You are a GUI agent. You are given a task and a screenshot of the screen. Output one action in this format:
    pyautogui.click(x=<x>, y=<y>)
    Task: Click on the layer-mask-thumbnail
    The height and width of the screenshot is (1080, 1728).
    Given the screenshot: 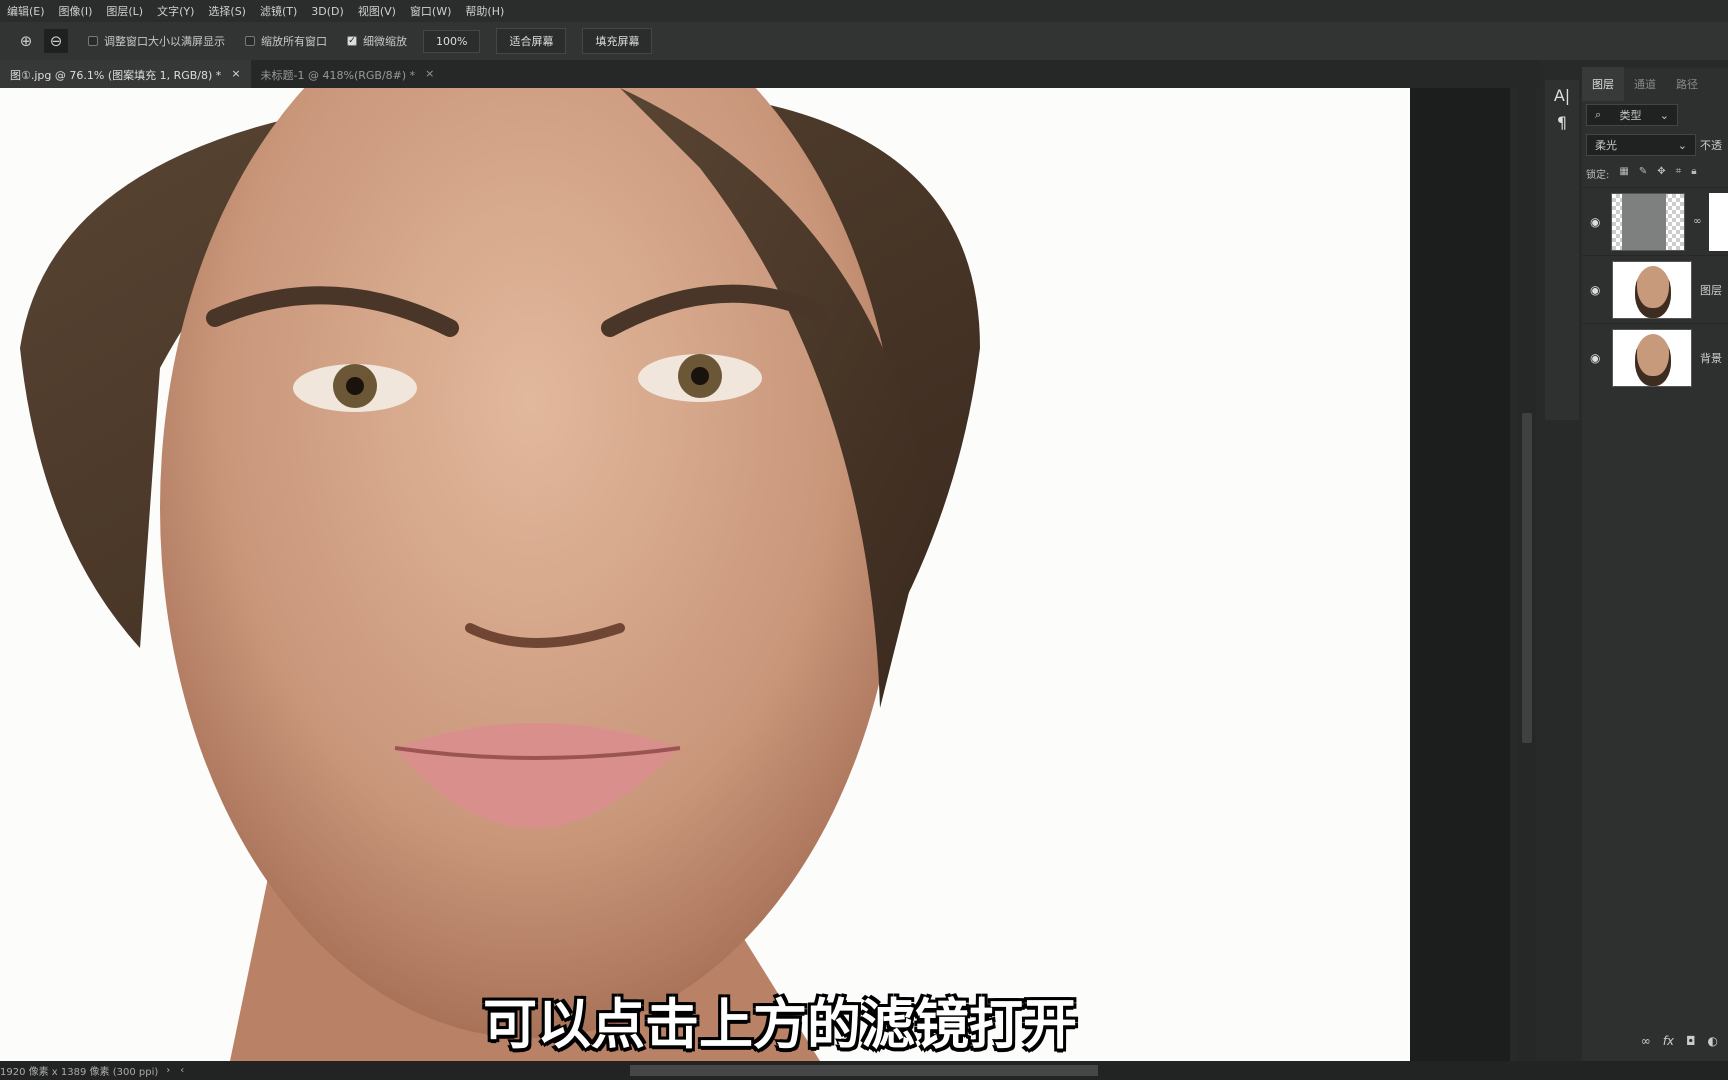 What is the action you would take?
    pyautogui.click(x=1718, y=221)
    